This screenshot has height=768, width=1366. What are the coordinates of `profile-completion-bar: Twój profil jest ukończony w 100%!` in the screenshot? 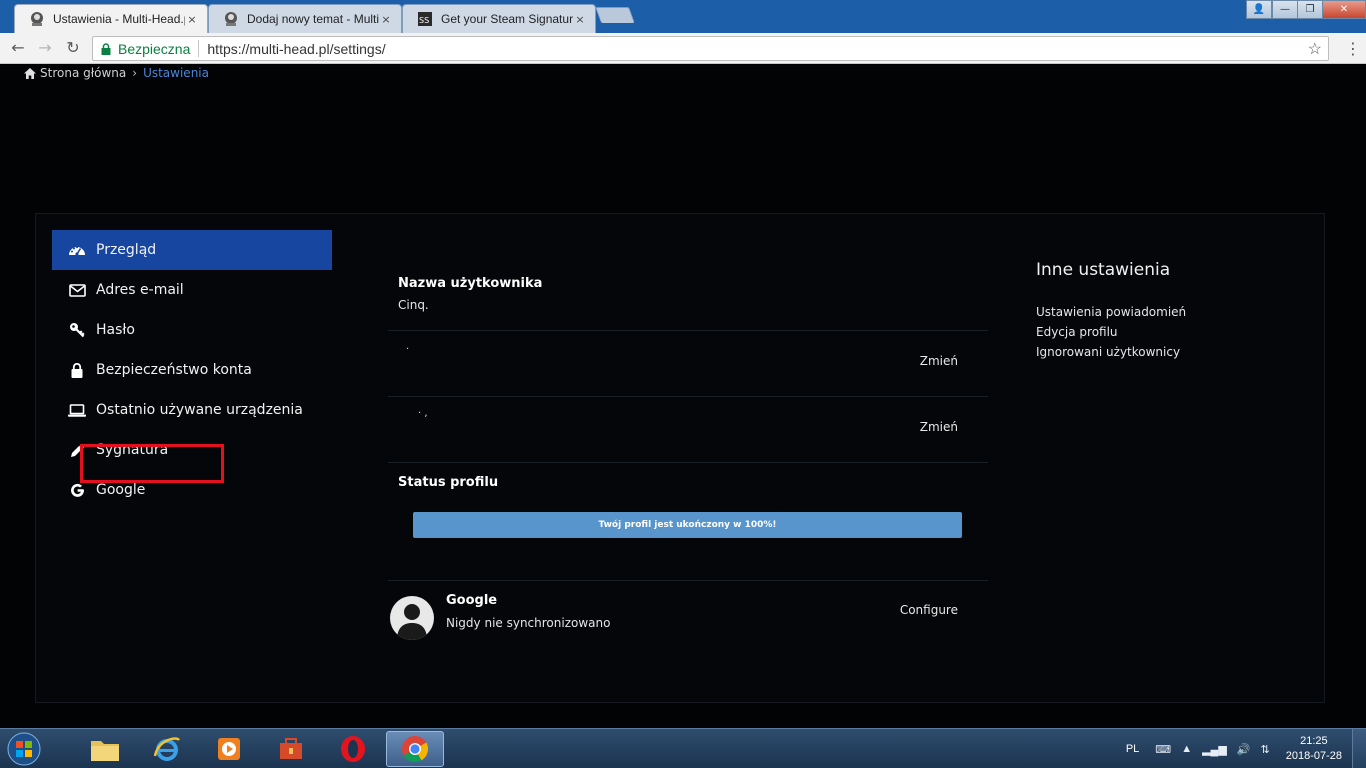 It's located at (687, 525).